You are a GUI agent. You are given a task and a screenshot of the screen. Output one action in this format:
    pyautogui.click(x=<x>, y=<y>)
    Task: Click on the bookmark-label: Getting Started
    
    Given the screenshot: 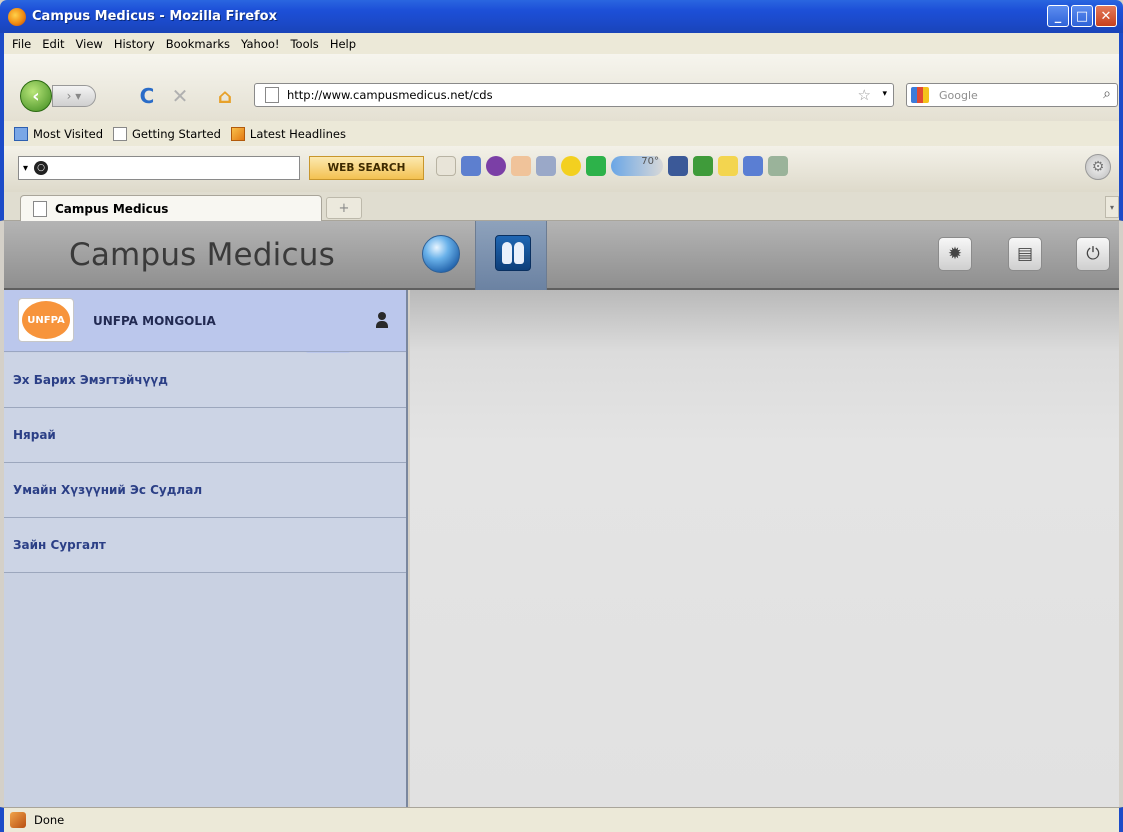 What is the action you would take?
    pyautogui.click(x=176, y=133)
    